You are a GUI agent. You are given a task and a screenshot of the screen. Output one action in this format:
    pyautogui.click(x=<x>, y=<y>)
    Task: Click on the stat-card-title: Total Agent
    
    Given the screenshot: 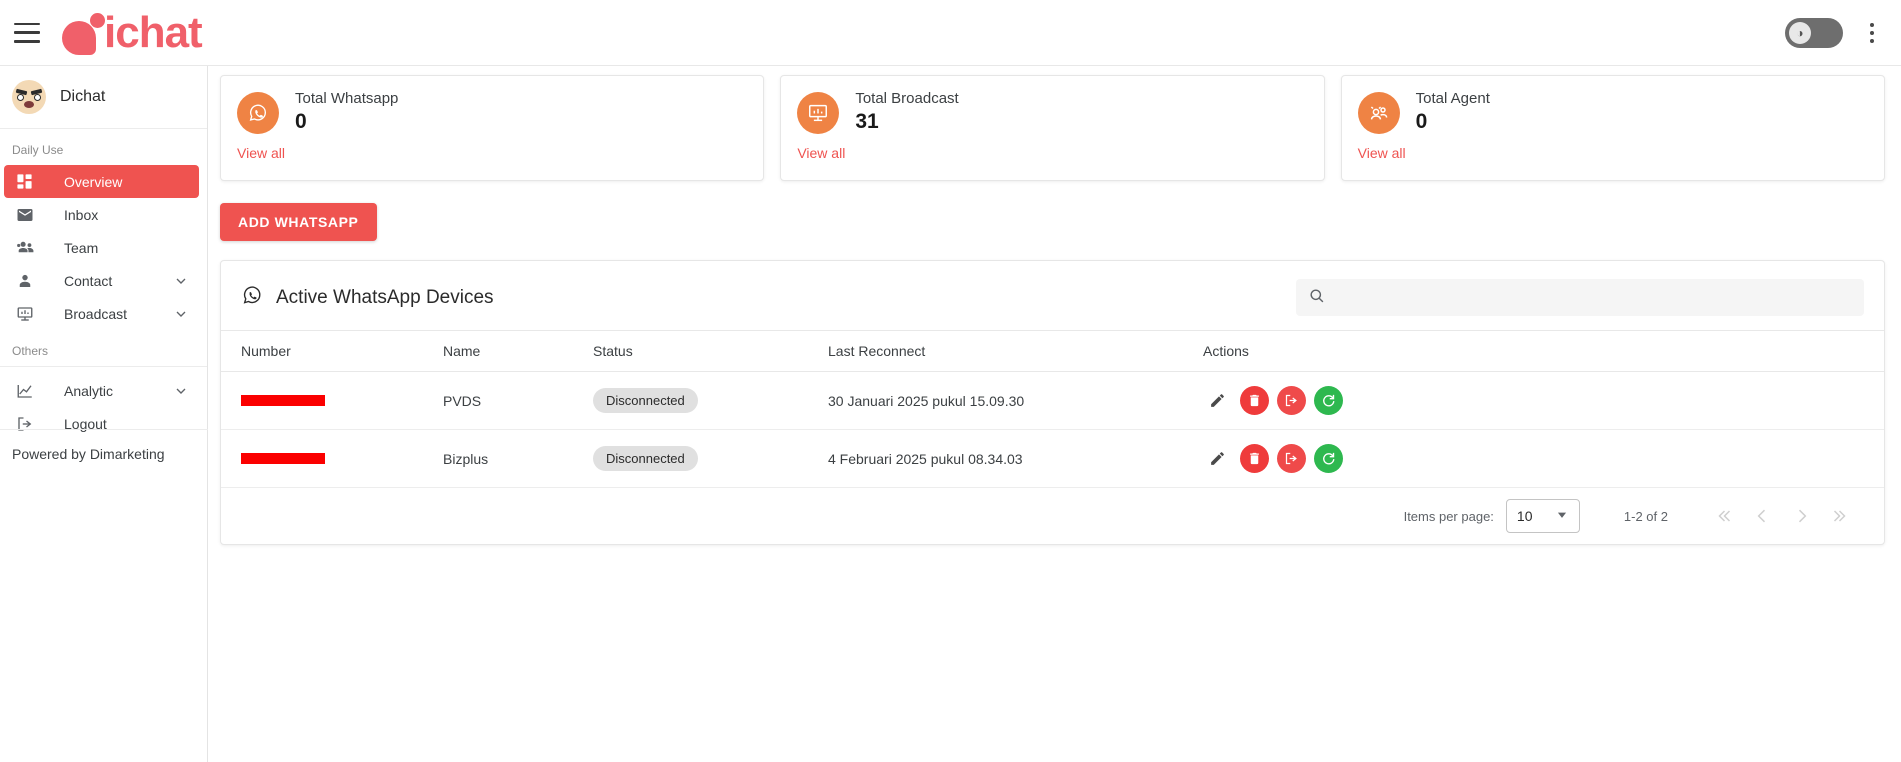 What is the action you would take?
    pyautogui.click(x=1452, y=98)
    